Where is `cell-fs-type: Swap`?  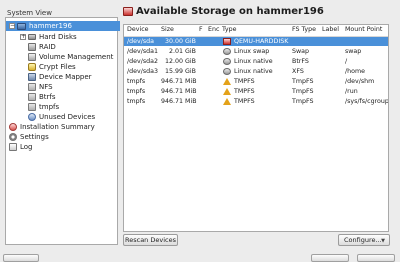 cell-fs-type: Swap is located at coordinates (301, 51).